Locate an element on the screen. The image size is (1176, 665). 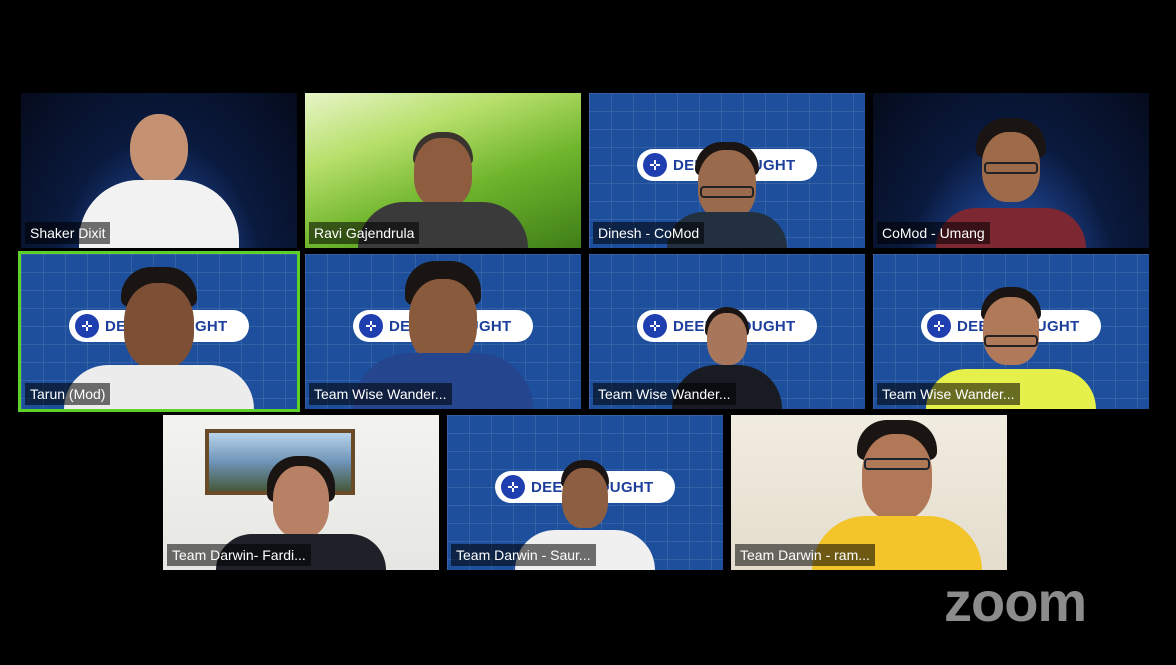
participant-name: CoMod - Umang is located at coordinates (933, 233).